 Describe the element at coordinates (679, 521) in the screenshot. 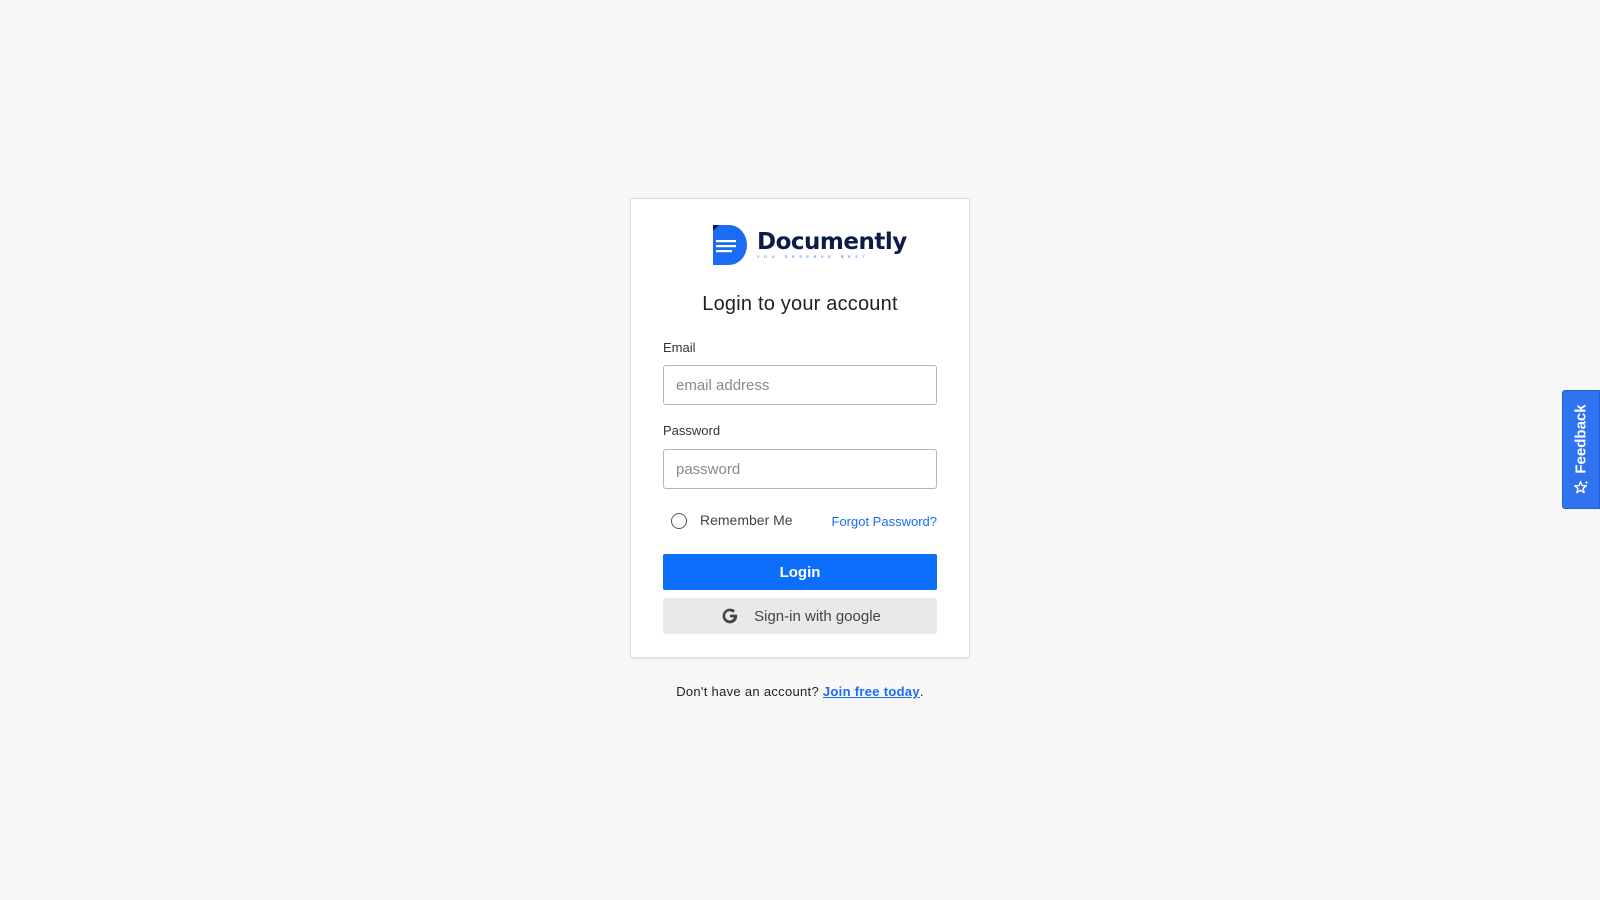

I see `remember-me-radio` at that location.